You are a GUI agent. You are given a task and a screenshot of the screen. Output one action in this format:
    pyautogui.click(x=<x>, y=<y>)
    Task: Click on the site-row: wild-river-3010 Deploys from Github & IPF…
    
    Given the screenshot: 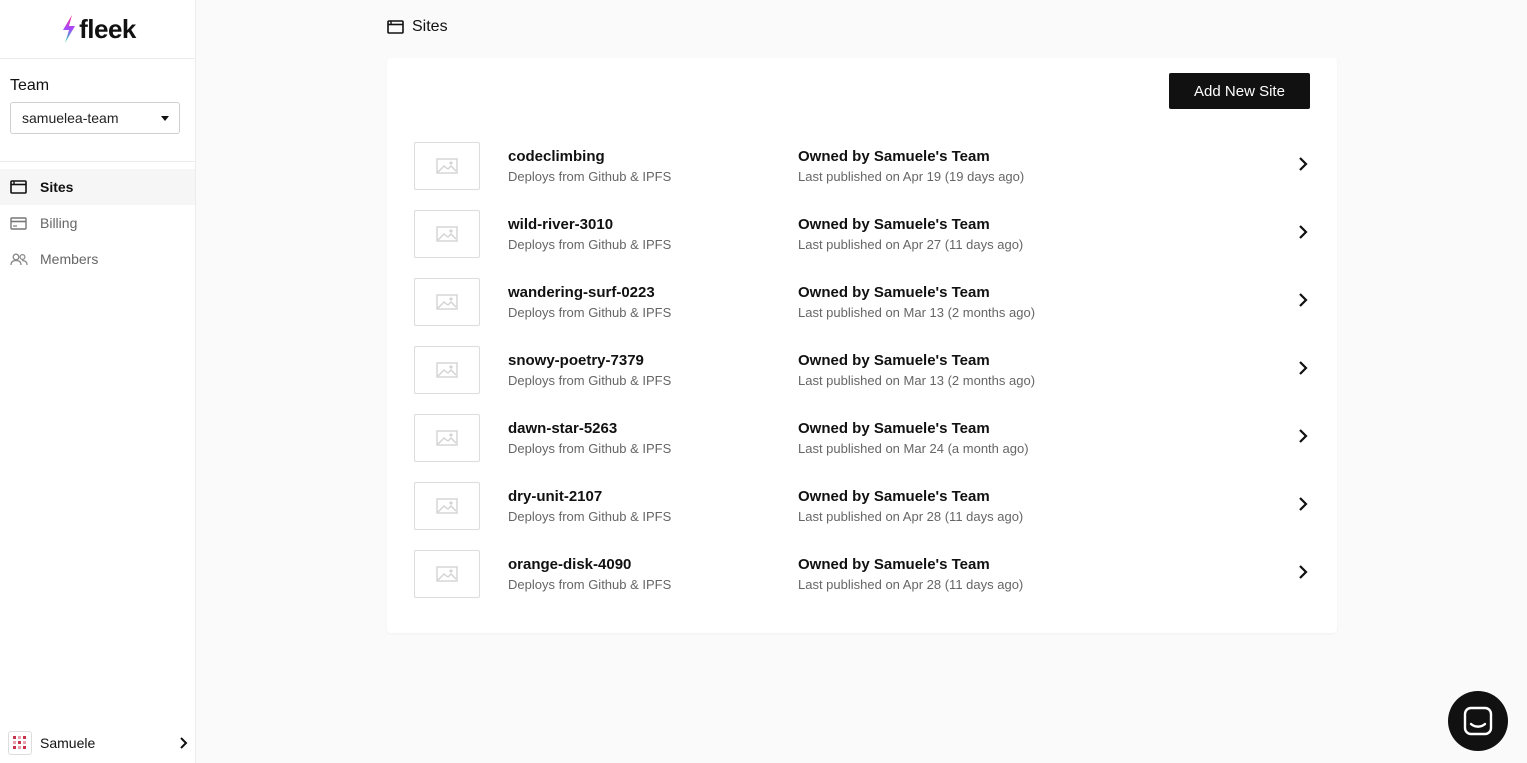 What is the action you would take?
    pyautogui.click(x=862, y=244)
    